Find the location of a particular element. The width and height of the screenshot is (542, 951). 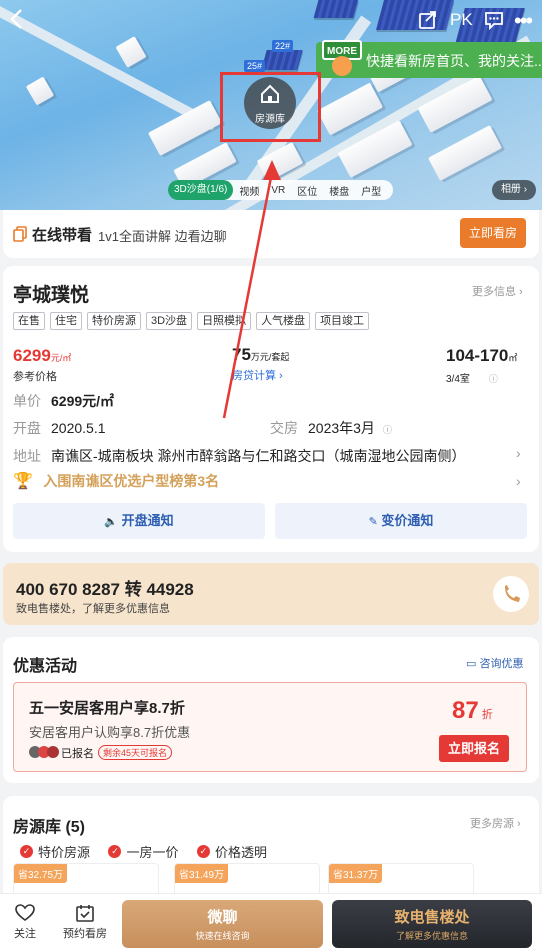

promo-title: 五一安居客用户享8.7折 is located at coordinates (107, 708).